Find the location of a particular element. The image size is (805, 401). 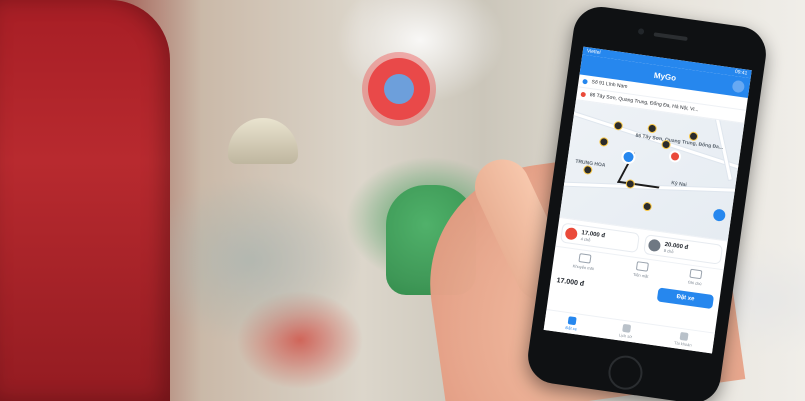

app-title: MyGo is located at coordinates (665, 76).